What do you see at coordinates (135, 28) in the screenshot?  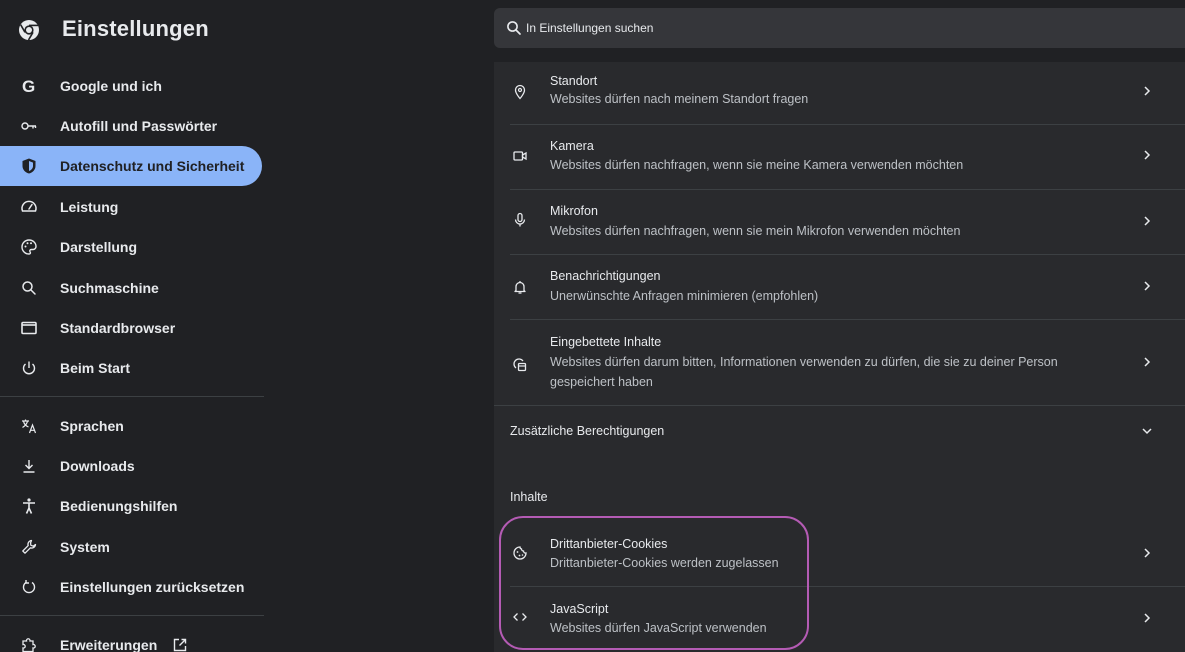 I see `page-title: Einstellungen` at bounding box center [135, 28].